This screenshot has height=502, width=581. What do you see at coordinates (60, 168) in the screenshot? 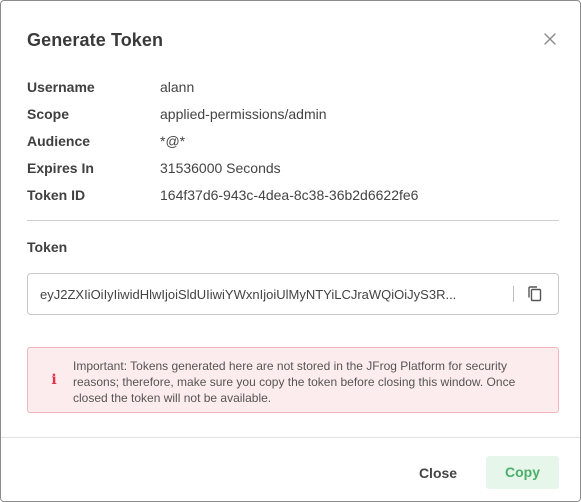
I see `detail-label: Expires In` at bounding box center [60, 168].